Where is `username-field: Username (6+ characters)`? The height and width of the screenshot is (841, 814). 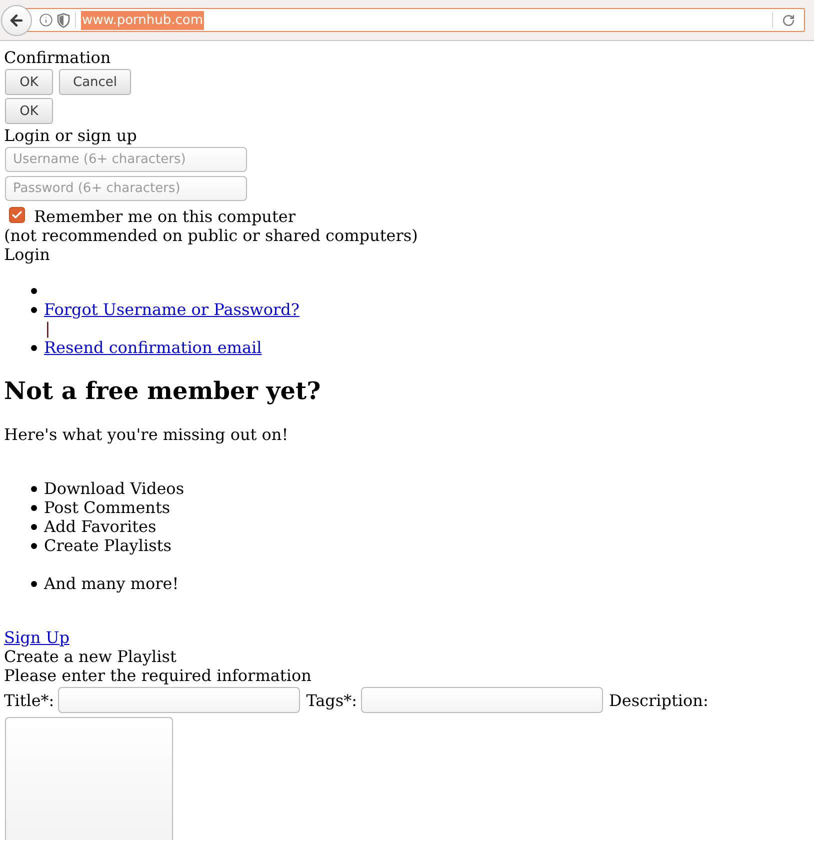 username-field: Username (6+ characters) is located at coordinates (126, 159).